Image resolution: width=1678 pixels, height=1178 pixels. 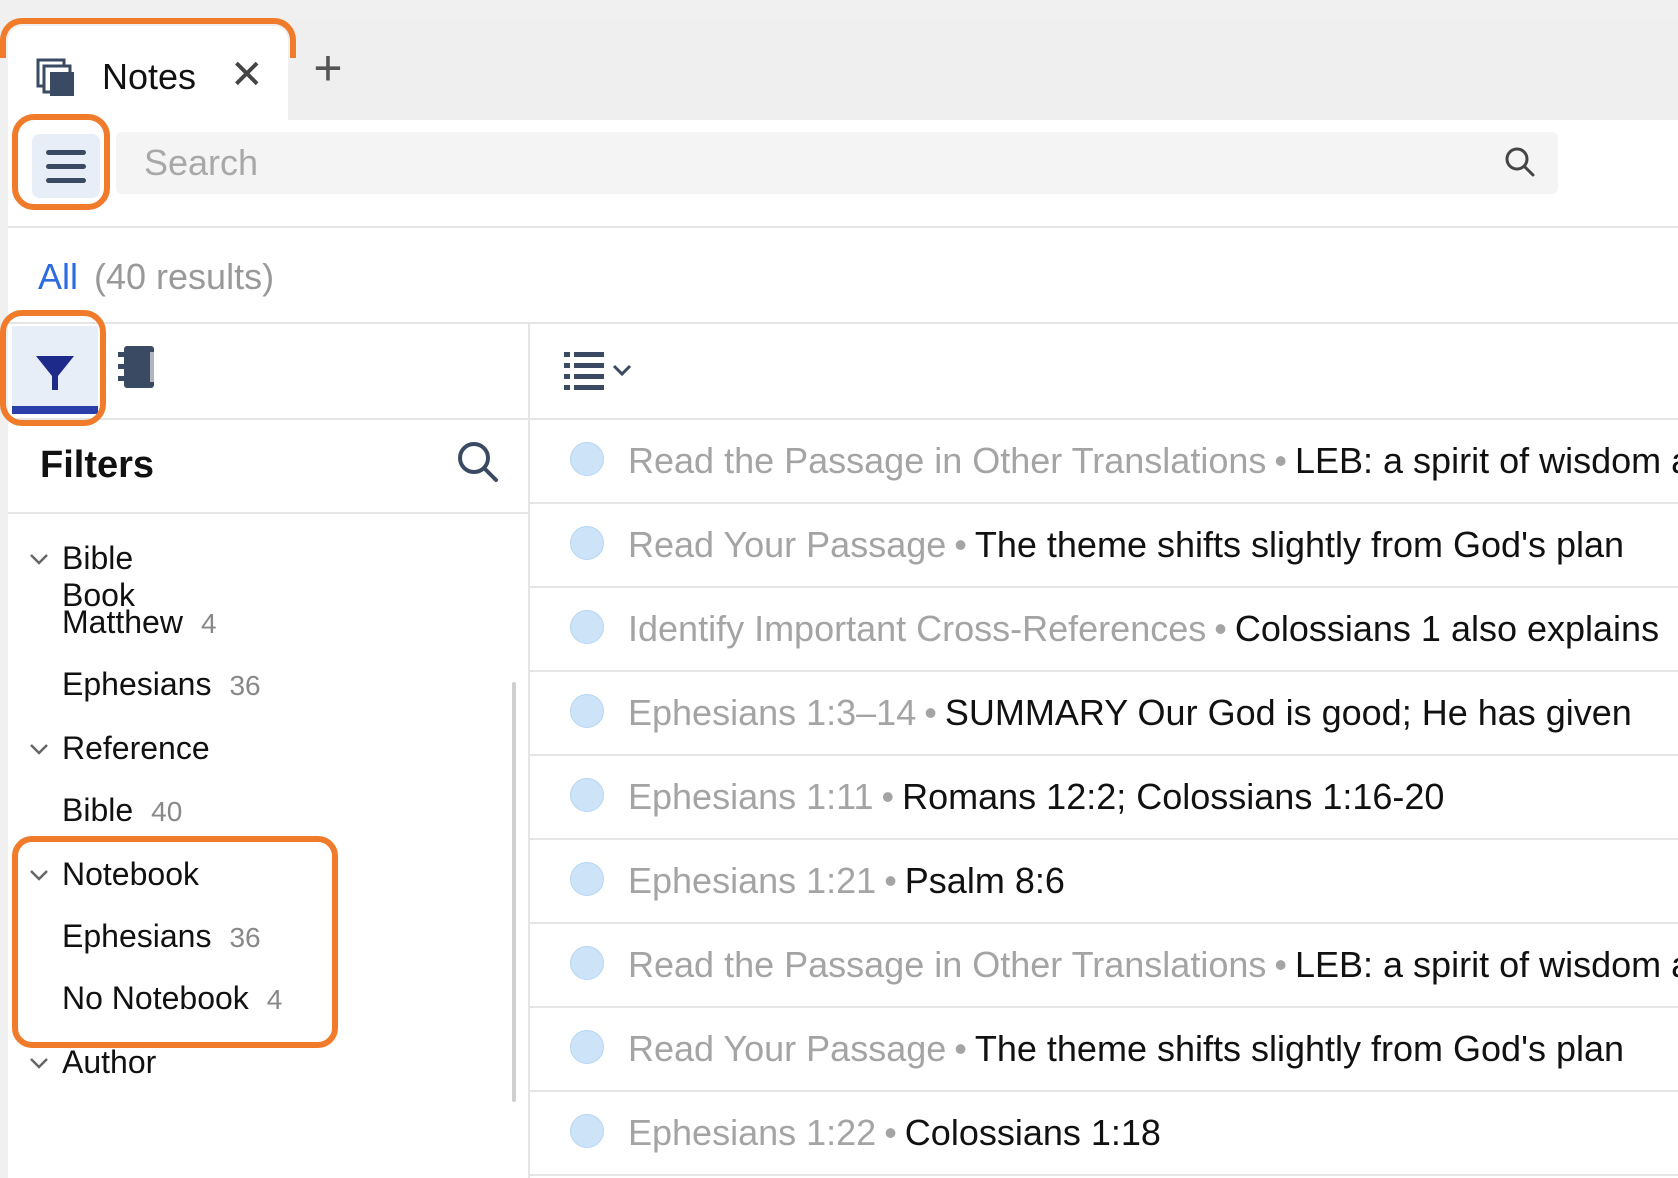 I want to click on filter-group-reference: Reference, so click(x=119, y=755).